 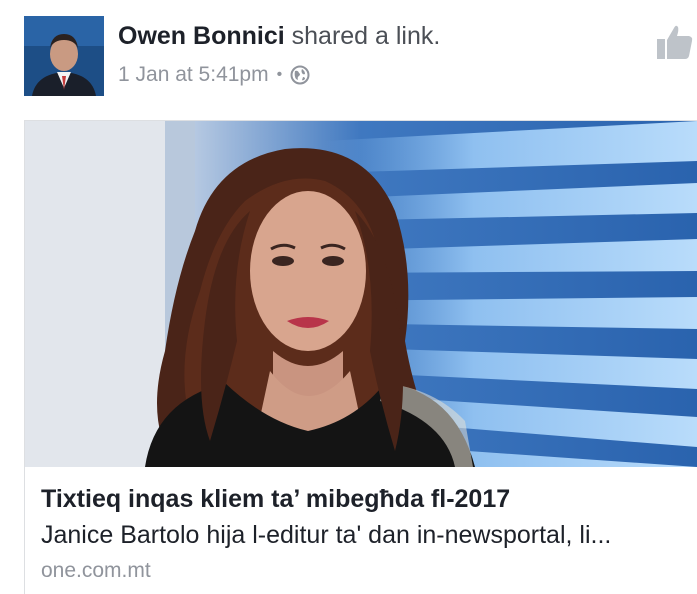 I want to click on author-name: Owen Bonnici, so click(x=201, y=36).